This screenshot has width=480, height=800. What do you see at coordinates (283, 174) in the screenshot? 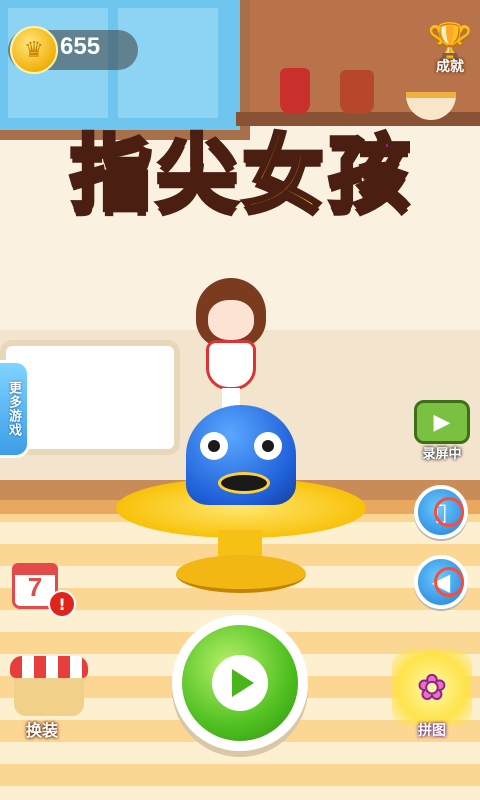
I see `title-char: 女` at bounding box center [283, 174].